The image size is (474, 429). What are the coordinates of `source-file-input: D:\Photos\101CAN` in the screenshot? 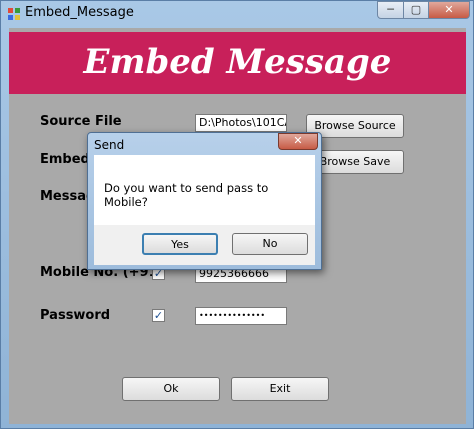 It's located at (241, 123).